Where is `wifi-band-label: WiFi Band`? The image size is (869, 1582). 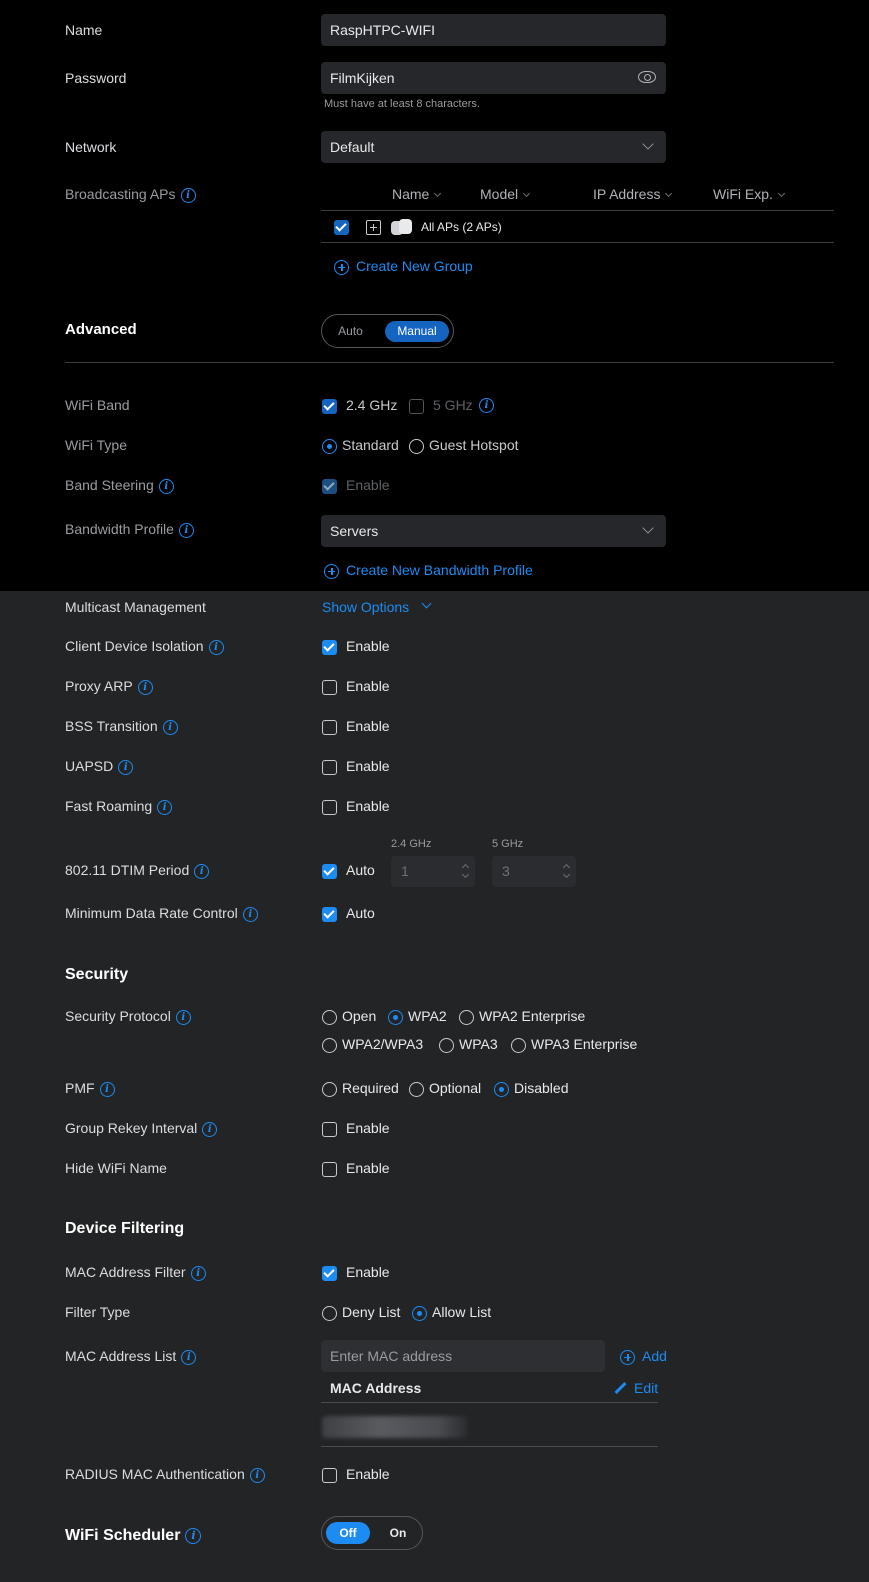
wifi-band-label: WiFi Band is located at coordinates (97, 405).